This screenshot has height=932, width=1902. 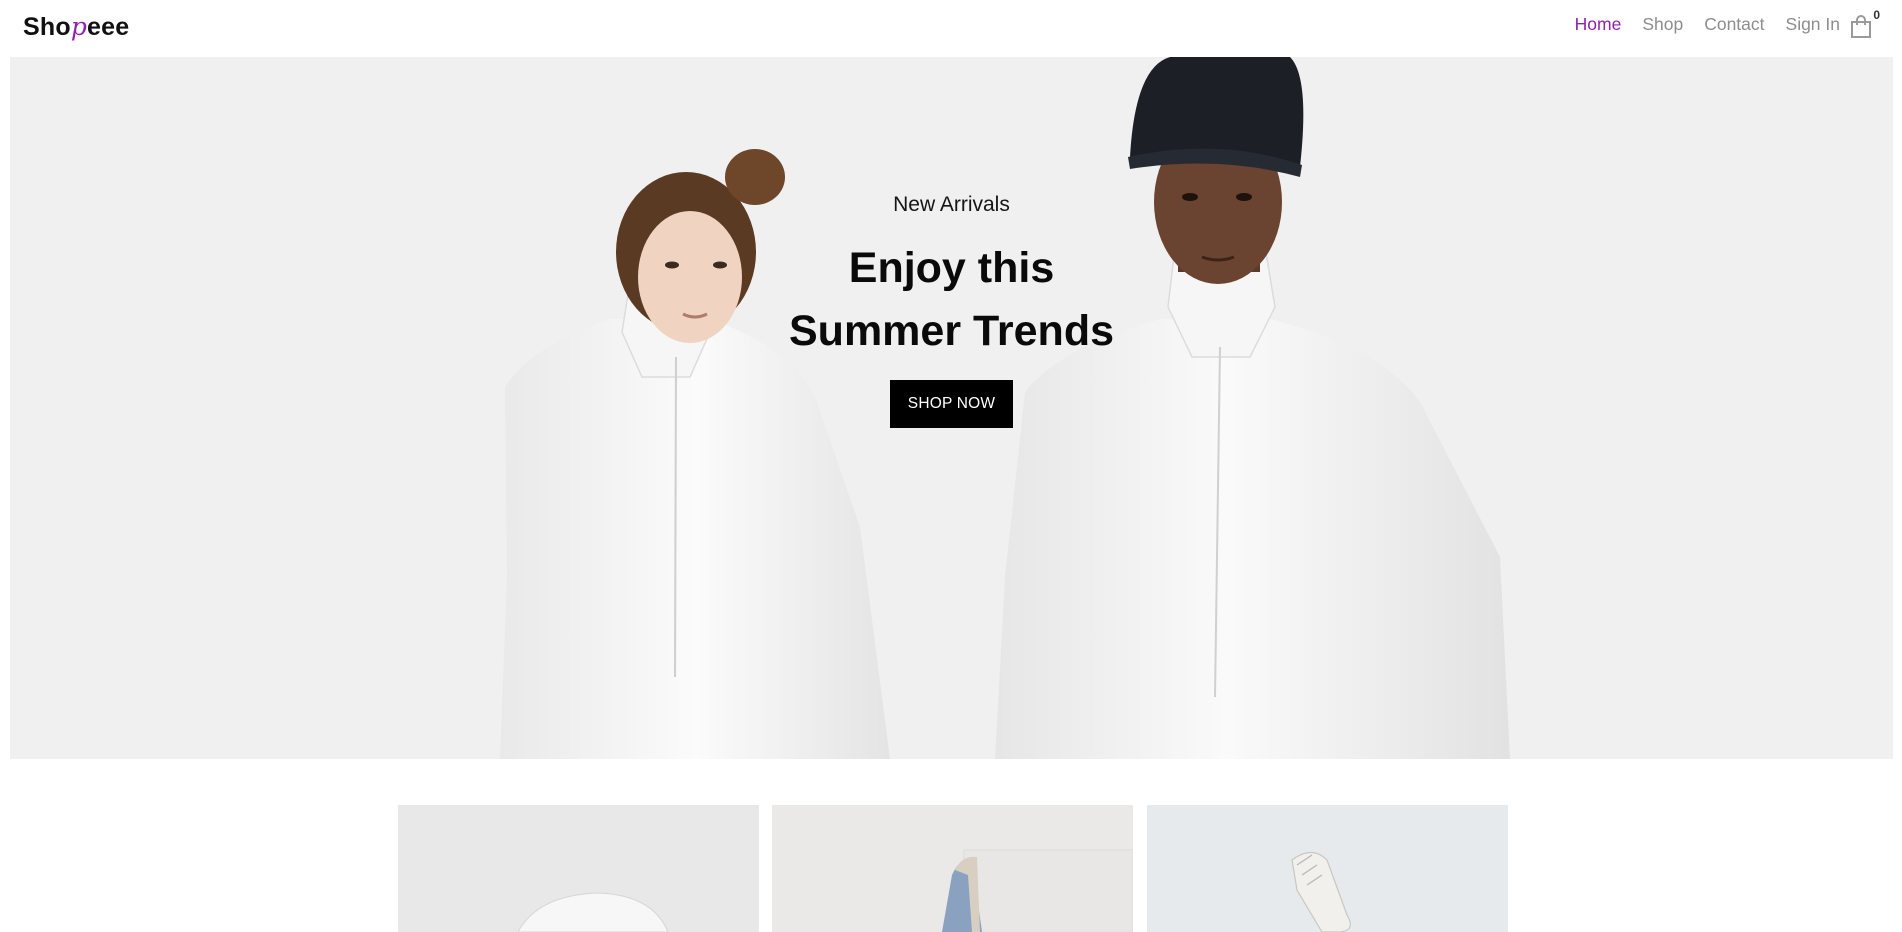 What do you see at coordinates (951, 204) in the screenshot?
I see `hero-subtitle: New Arrivals` at bounding box center [951, 204].